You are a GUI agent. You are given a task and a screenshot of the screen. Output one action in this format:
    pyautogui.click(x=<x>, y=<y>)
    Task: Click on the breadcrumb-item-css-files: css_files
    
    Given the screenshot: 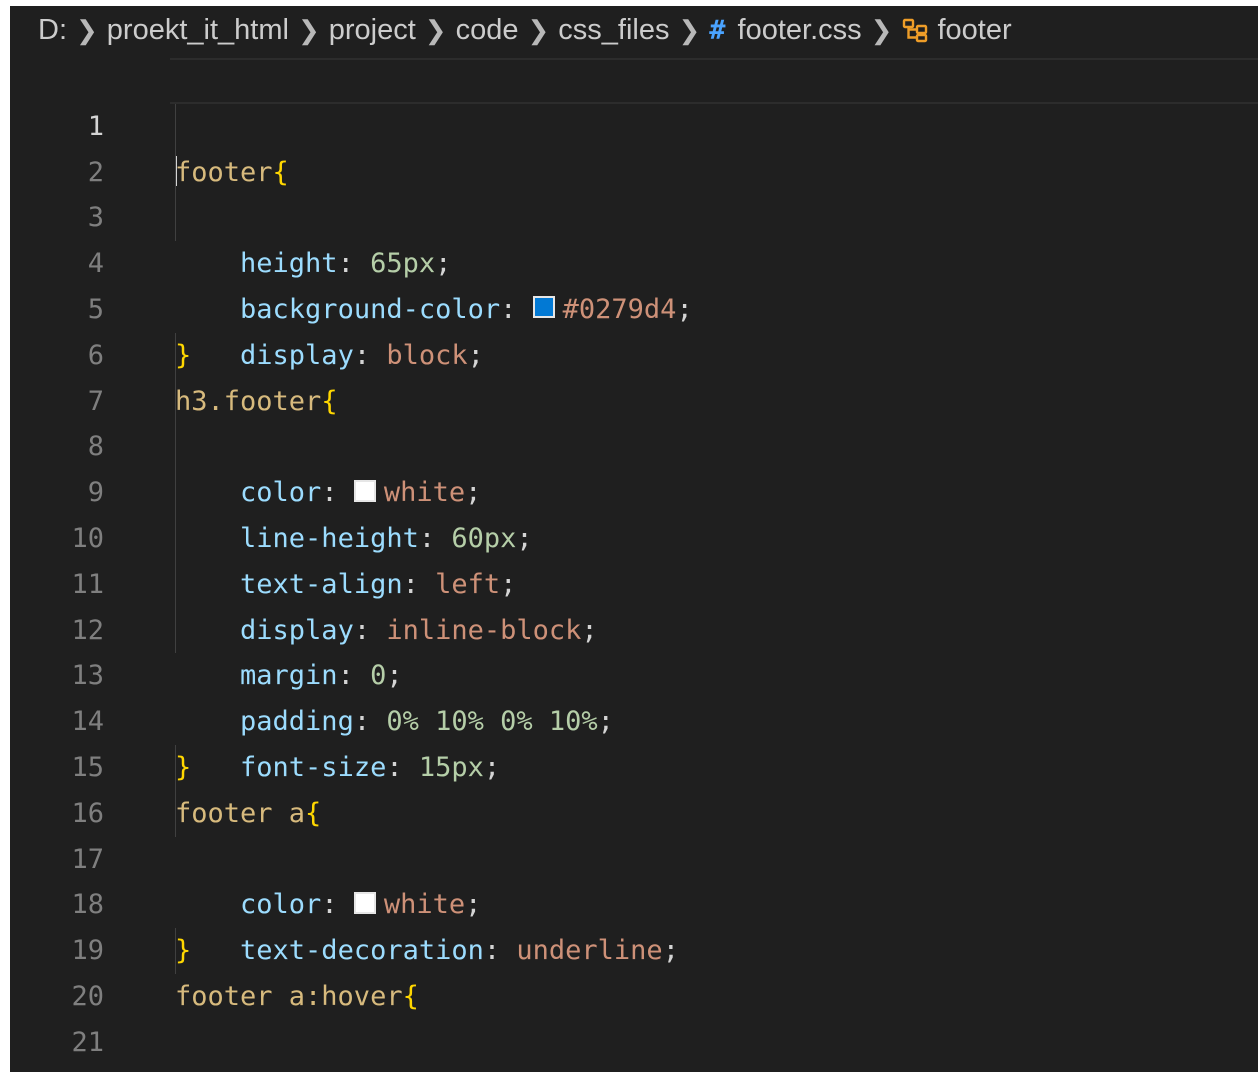 What is the action you would take?
    pyautogui.click(x=613, y=30)
    